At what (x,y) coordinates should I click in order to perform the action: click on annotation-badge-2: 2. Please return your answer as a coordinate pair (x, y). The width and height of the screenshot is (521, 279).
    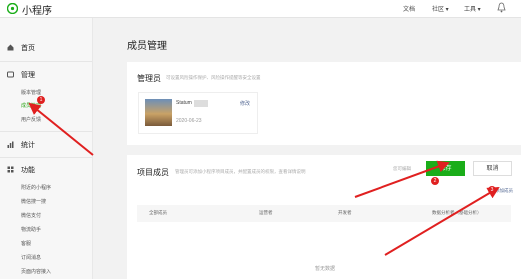
    Looking at the image, I should click on (435, 181).